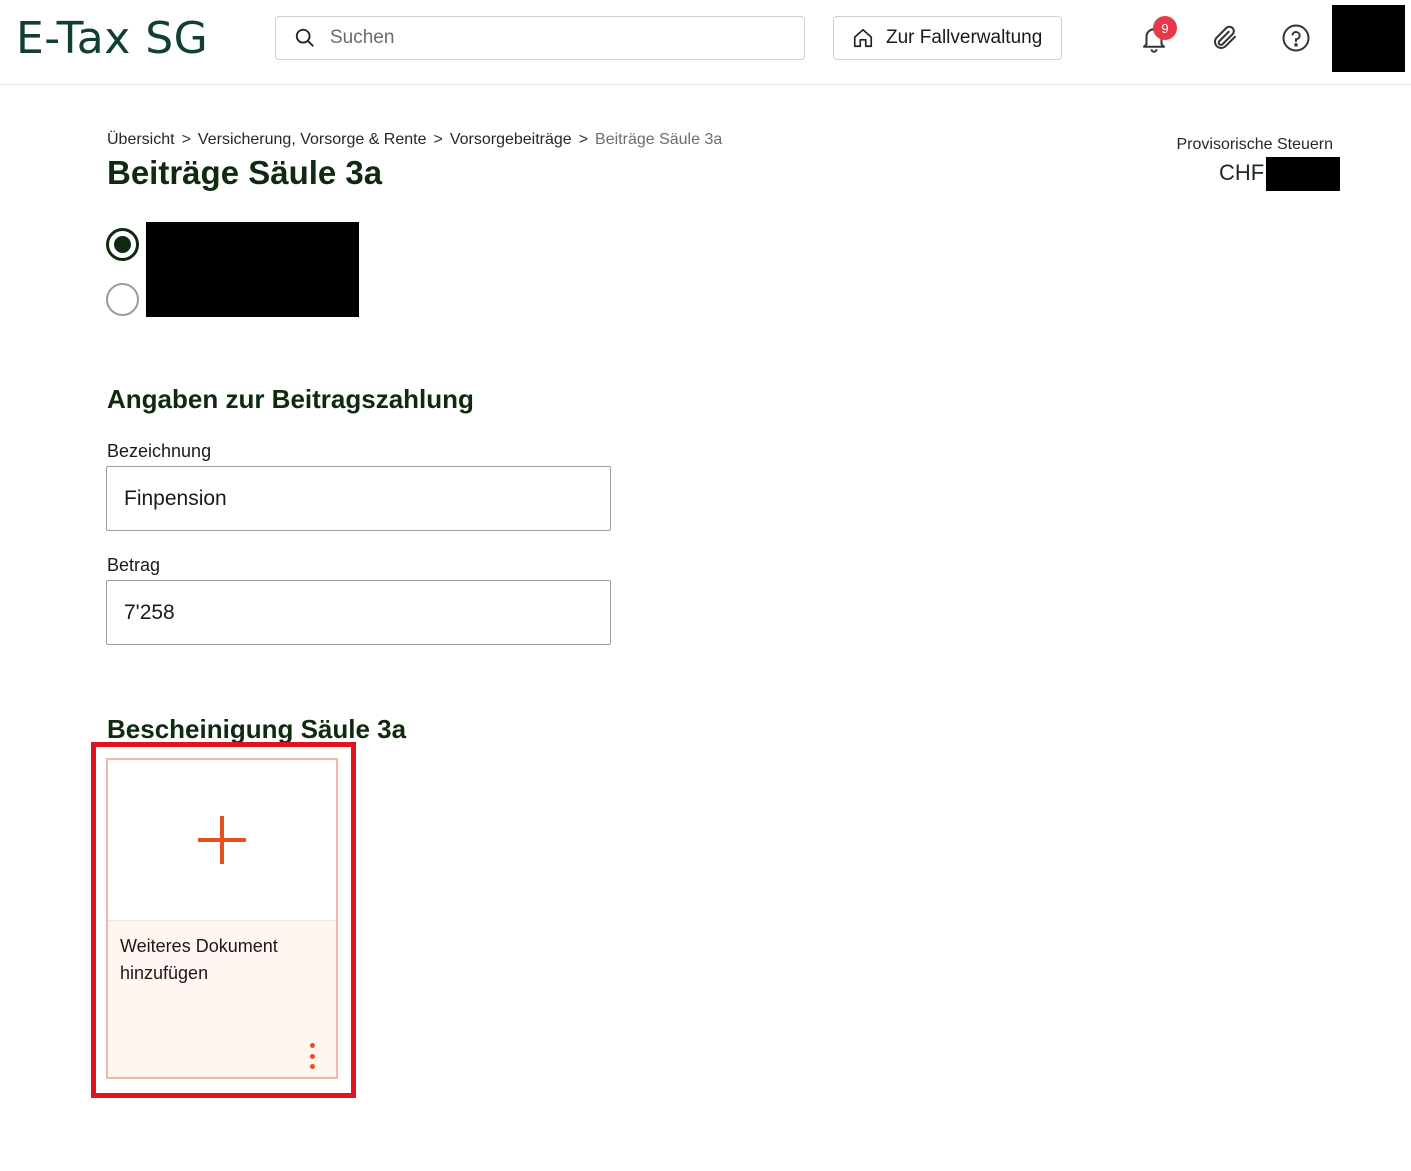 Image resolution: width=1411 pixels, height=1171 pixels. I want to click on designation-field, so click(358, 498).